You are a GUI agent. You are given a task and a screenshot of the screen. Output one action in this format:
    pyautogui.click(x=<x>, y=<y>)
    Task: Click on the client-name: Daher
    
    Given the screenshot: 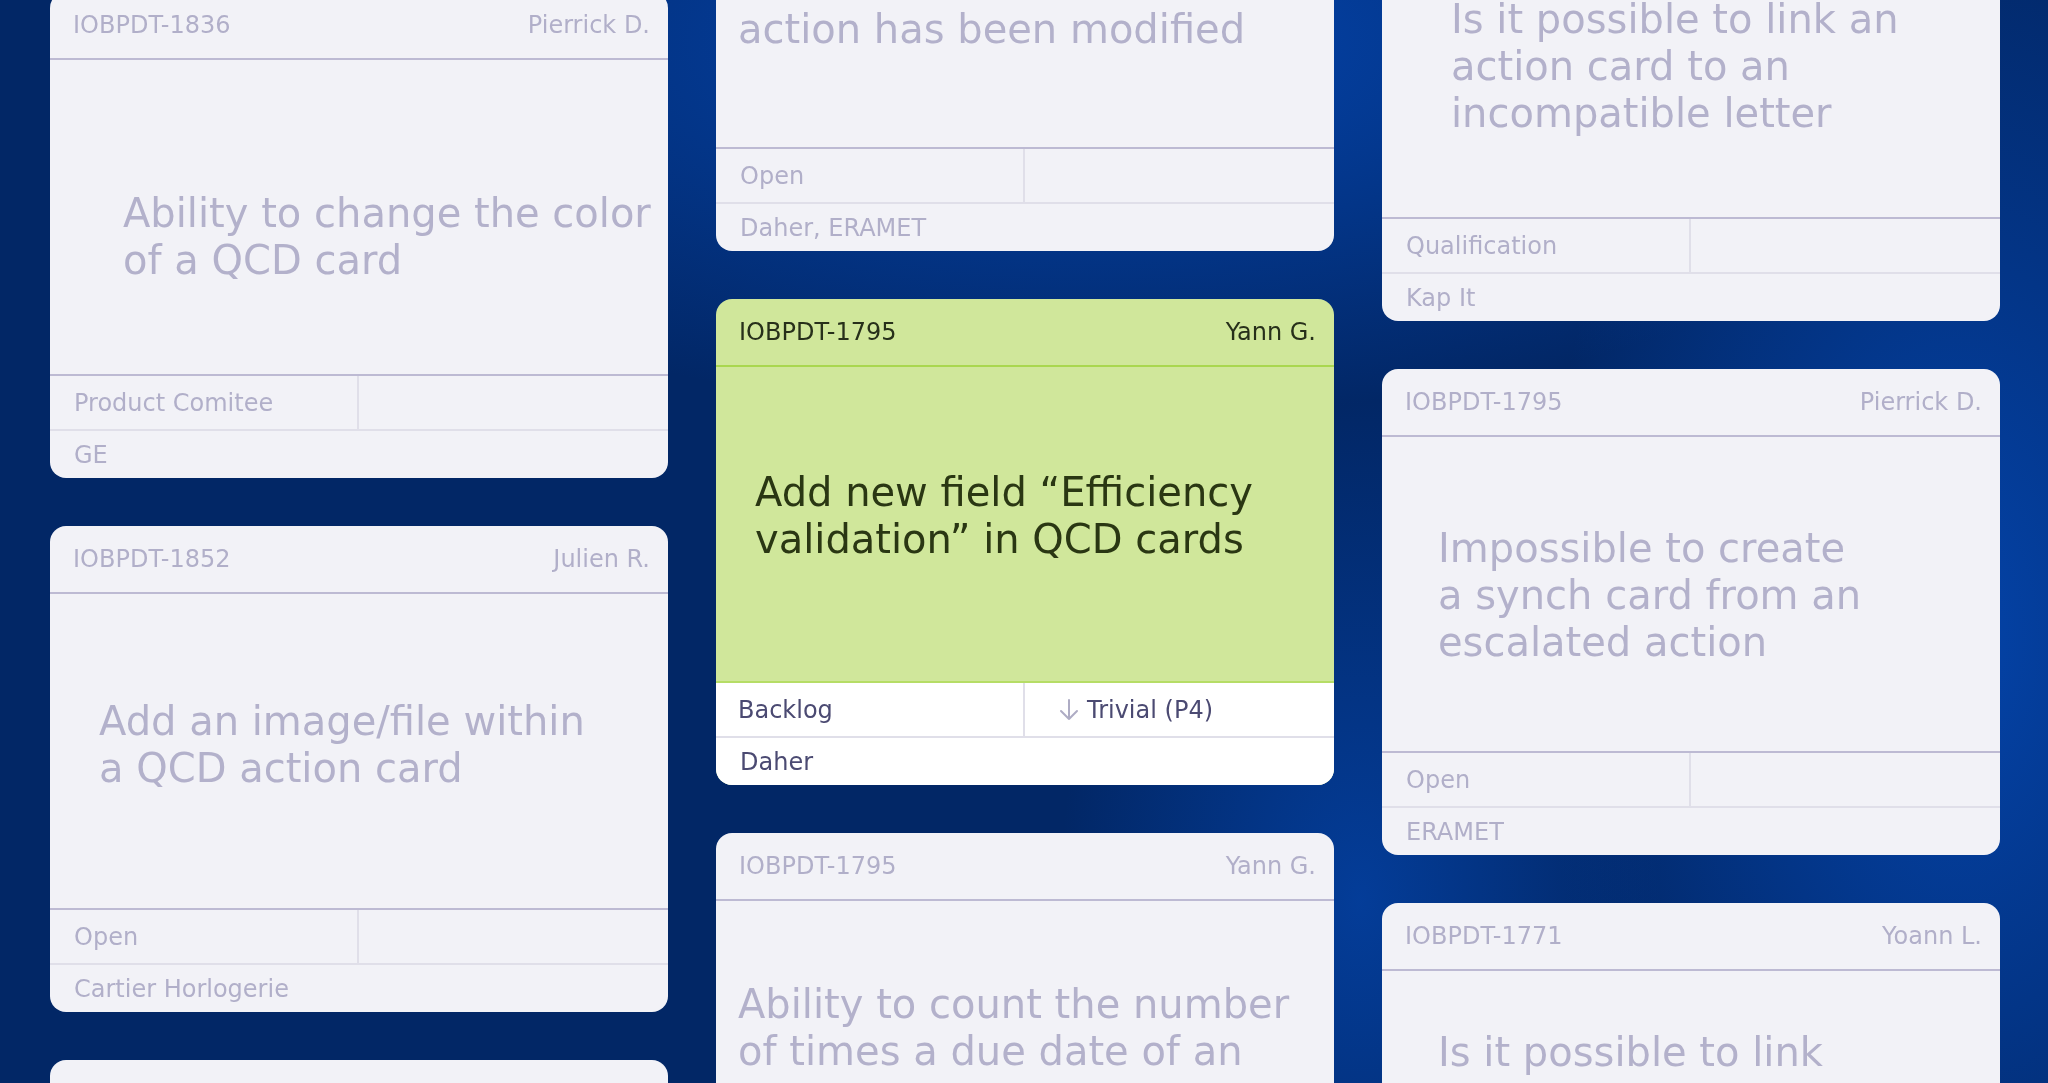 What is the action you would take?
    pyautogui.click(x=777, y=761)
    